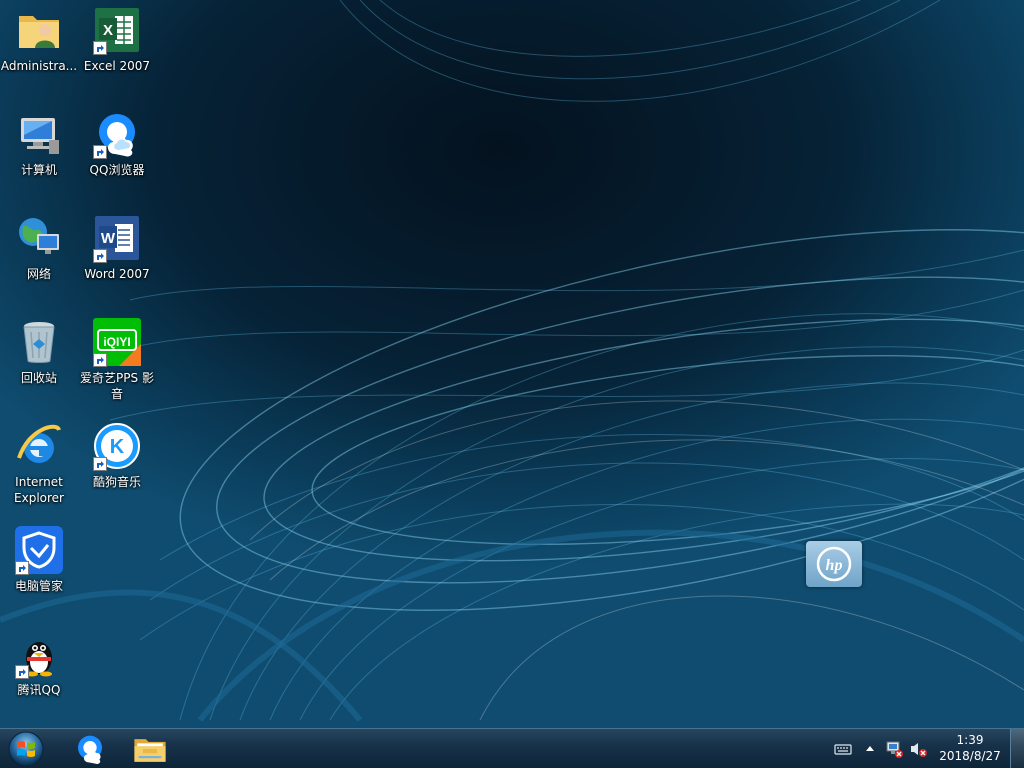  Describe the element at coordinates (117, 274) in the screenshot. I see `desktop-icon-label: Word 2007` at that location.